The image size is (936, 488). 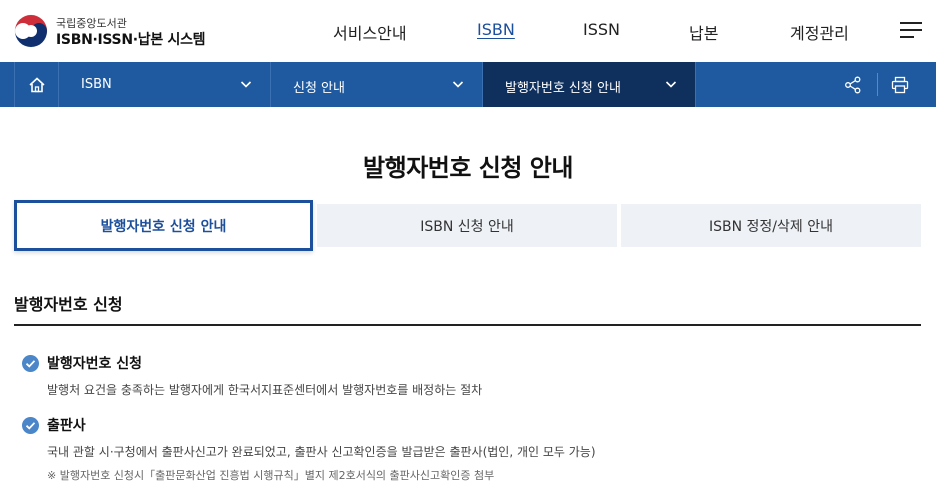 What do you see at coordinates (96, 84) in the screenshot?
I see `nav-segment-label: ISBN` at bounding box center [96, 84].